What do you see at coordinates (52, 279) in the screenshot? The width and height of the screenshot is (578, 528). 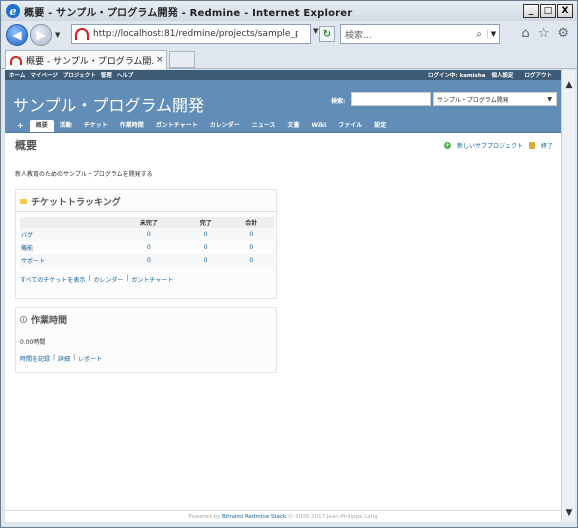 I see `view-all-issues-link: すべてのチケットを表示` at bounding box center [52, 279].